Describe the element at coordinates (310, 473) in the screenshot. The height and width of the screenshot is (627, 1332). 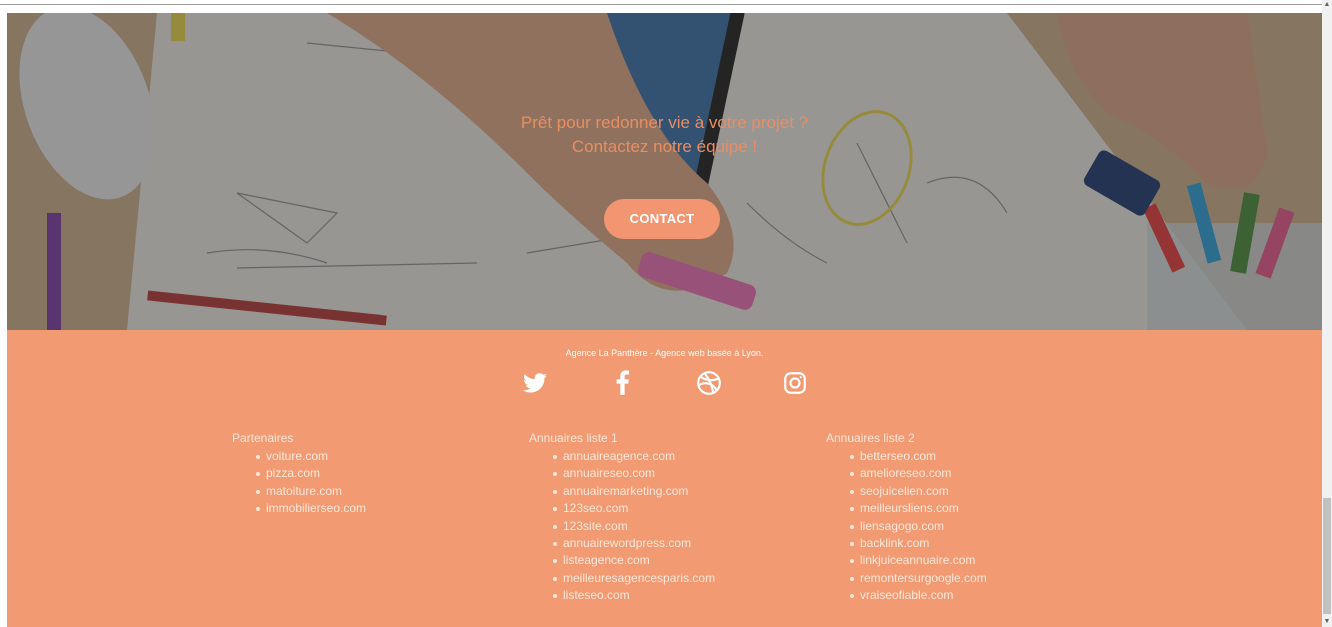
I see `list-item: pizza.com` at that location.